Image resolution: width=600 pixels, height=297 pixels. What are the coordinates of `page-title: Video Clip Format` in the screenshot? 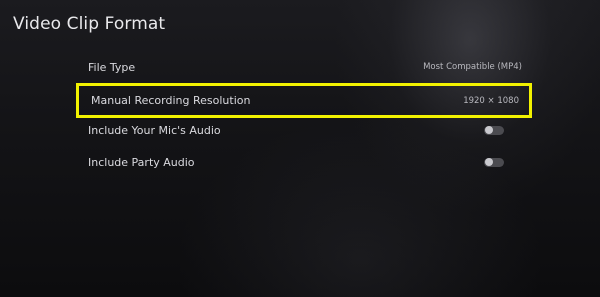 It's located at (89, 24).